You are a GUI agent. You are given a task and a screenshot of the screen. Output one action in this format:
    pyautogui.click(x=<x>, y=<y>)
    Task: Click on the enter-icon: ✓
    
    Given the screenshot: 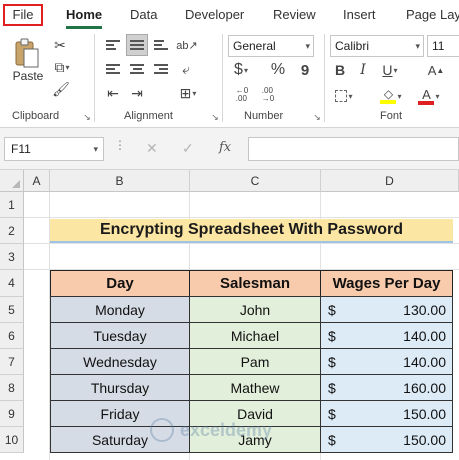 What is the action you would take?
    pyautogui.click(x=188, y=148)
    